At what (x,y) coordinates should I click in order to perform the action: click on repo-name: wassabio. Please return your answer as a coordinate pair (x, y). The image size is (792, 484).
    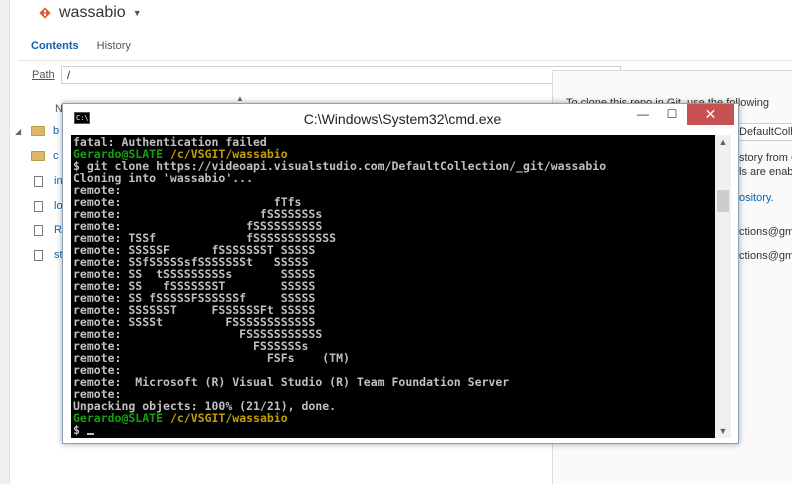
    Looking at the image, I should click on (92, 13).